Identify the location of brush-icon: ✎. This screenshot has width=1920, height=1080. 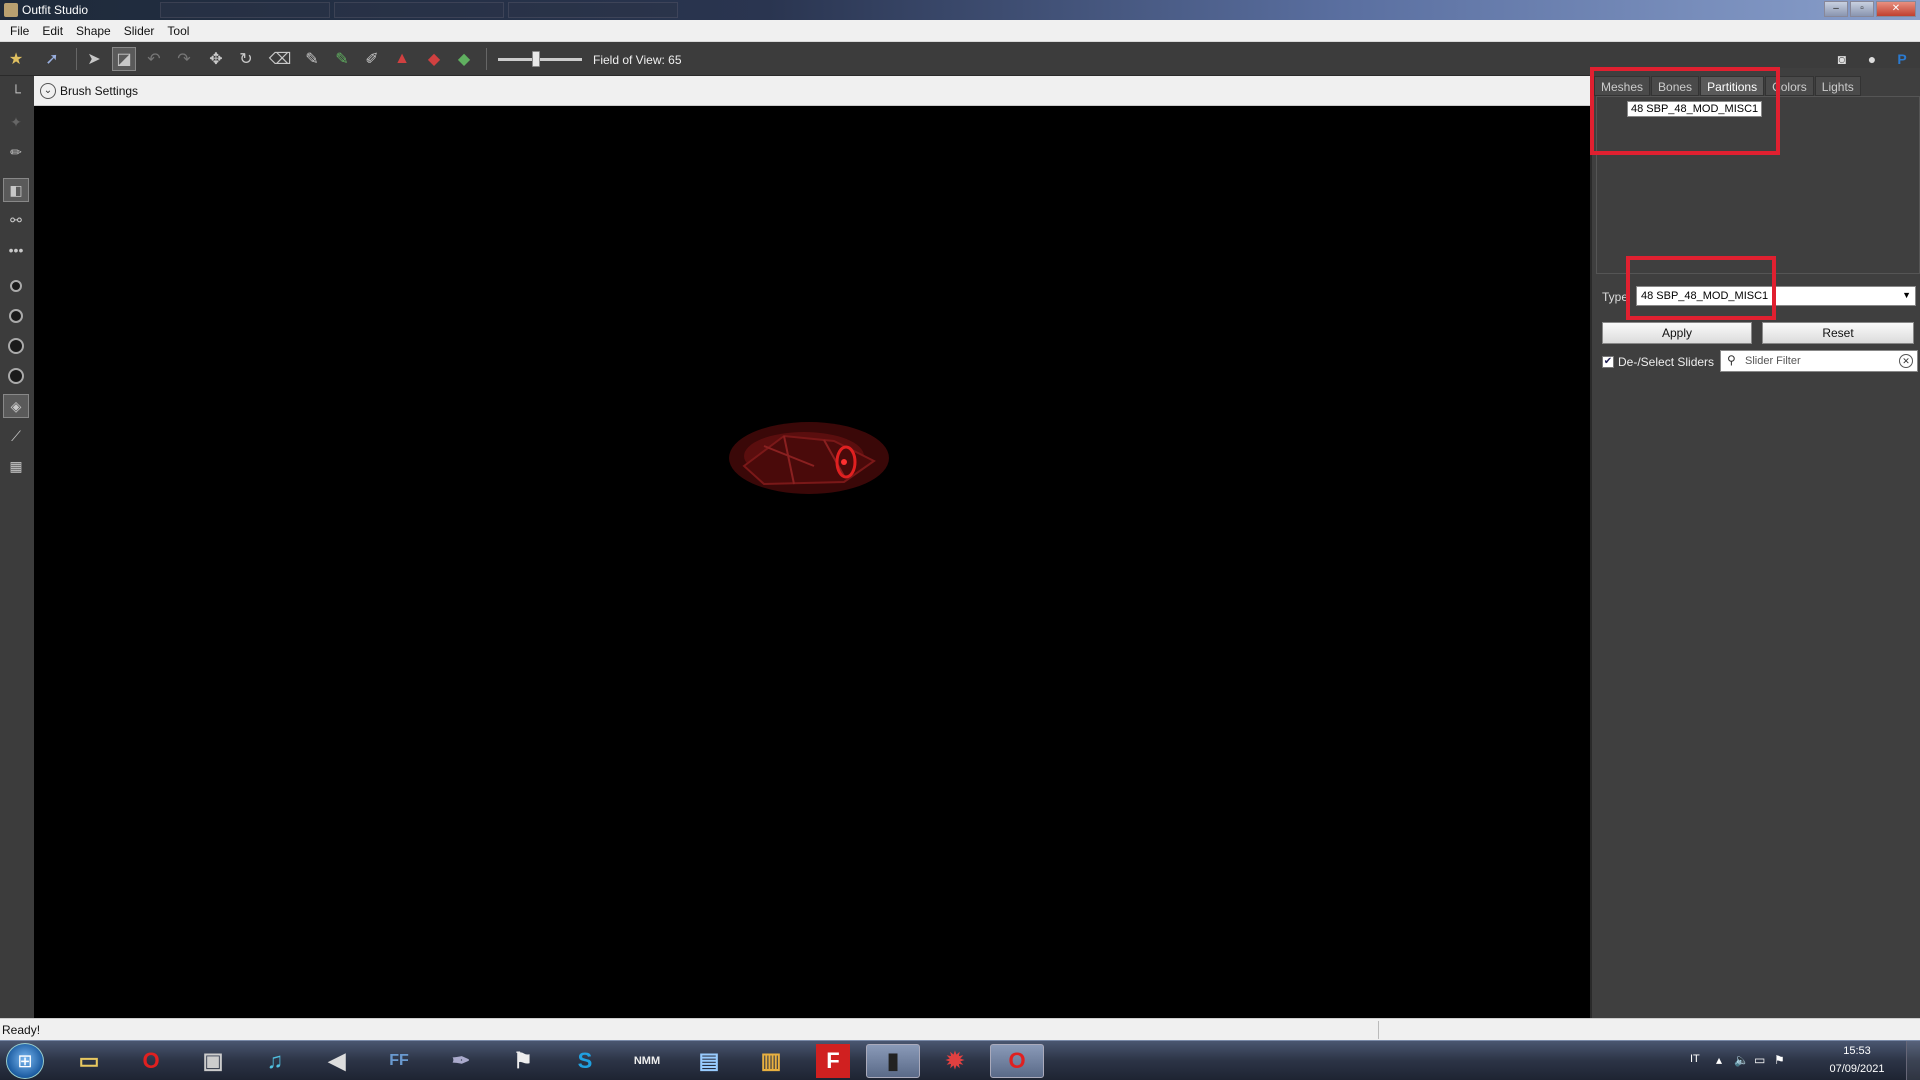
(312, 59).